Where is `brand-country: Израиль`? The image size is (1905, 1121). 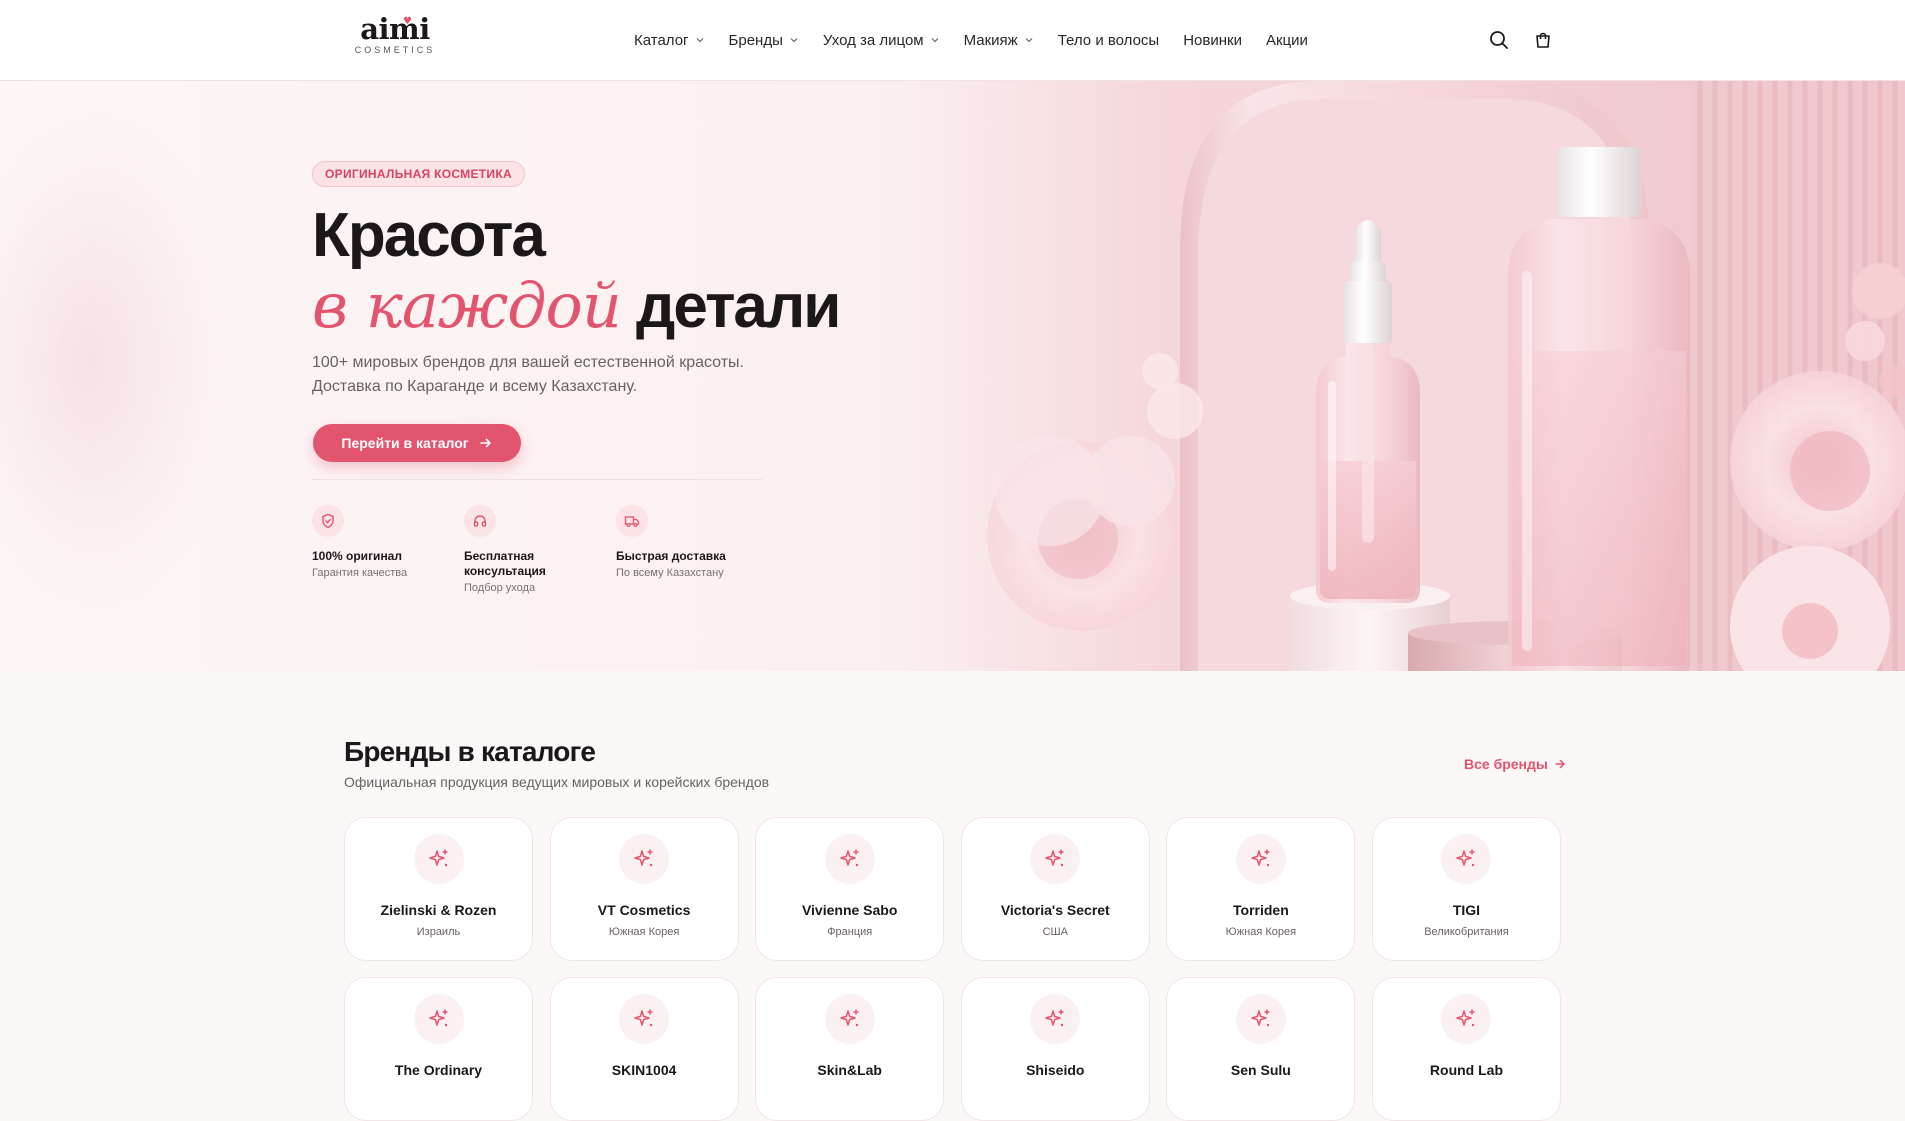
brand-country: Израиль is located at coordinates (438, 932).